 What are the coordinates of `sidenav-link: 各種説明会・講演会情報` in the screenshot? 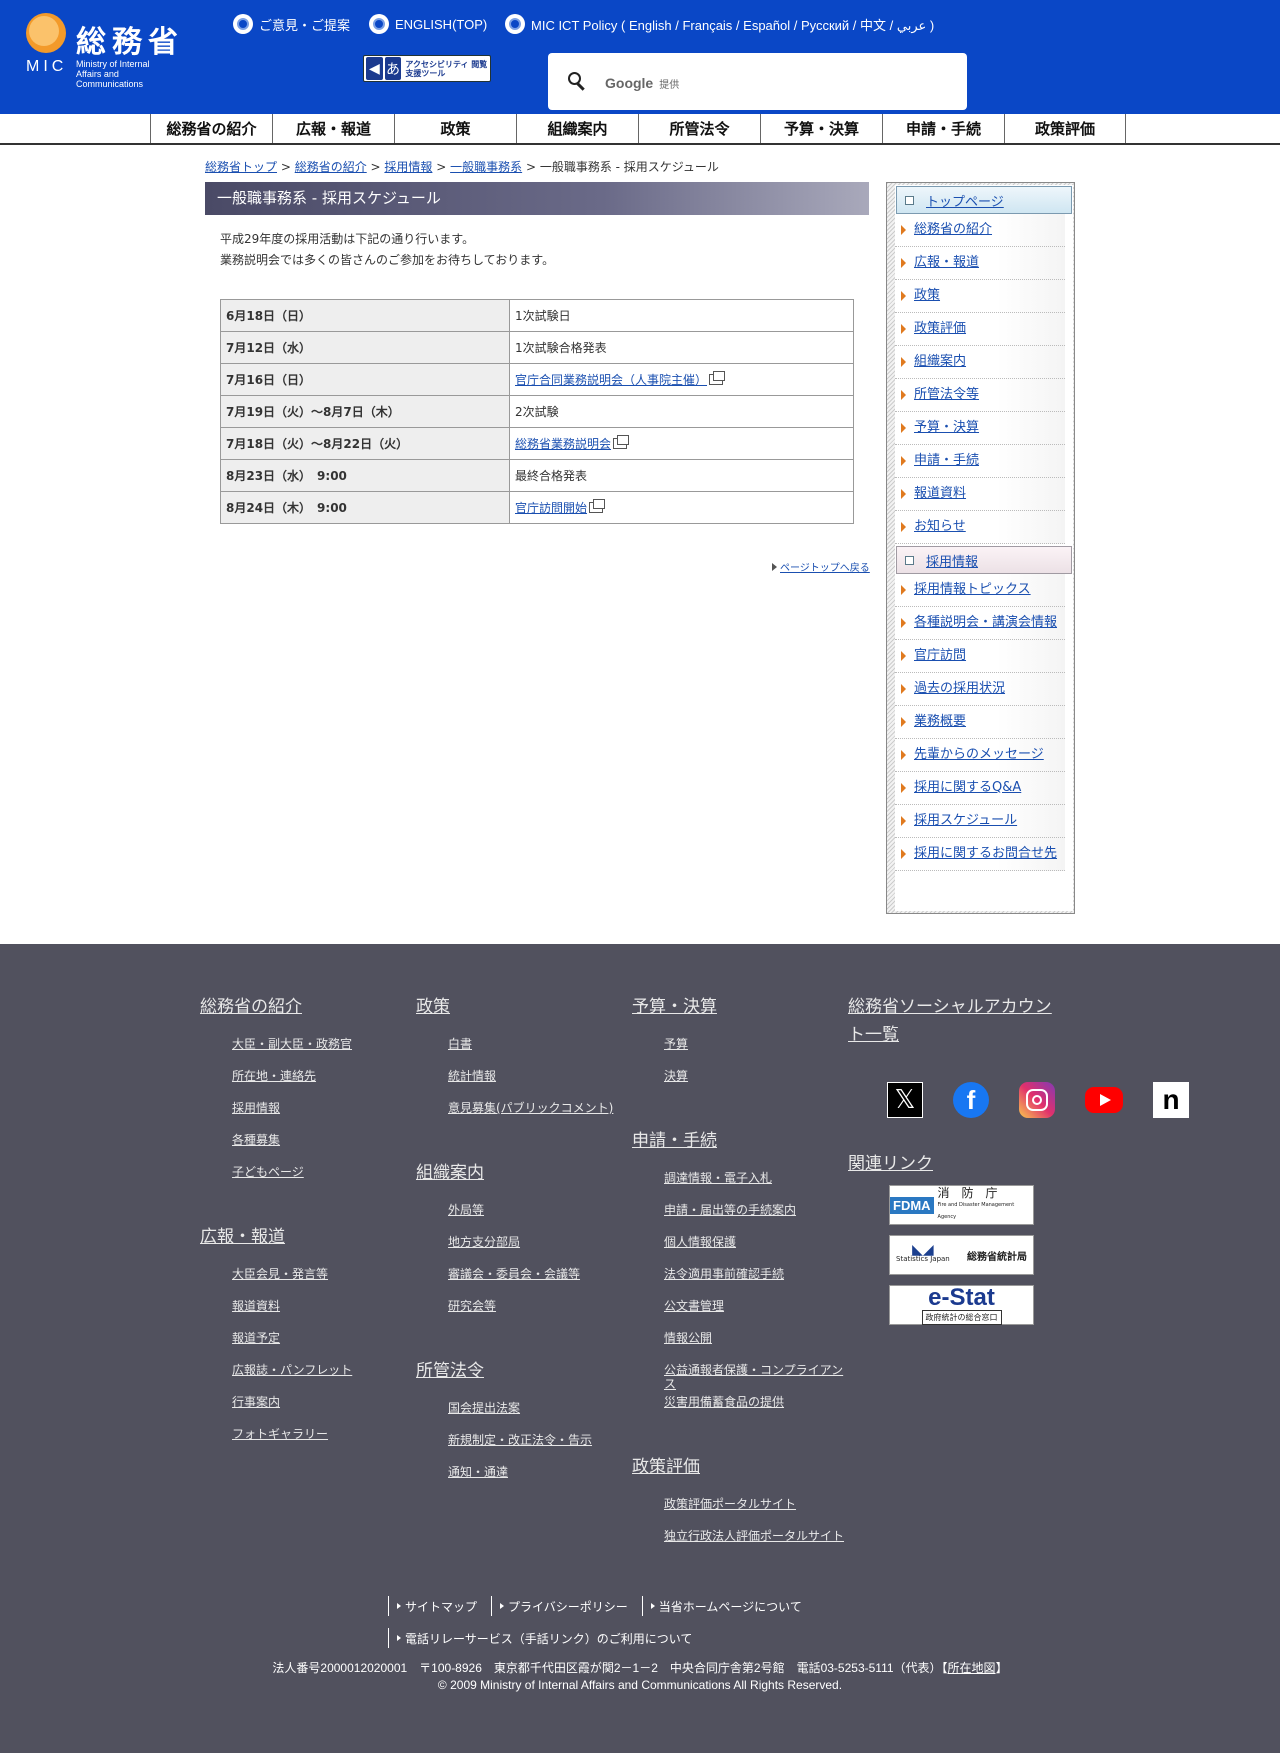 It's located at (985, 622).